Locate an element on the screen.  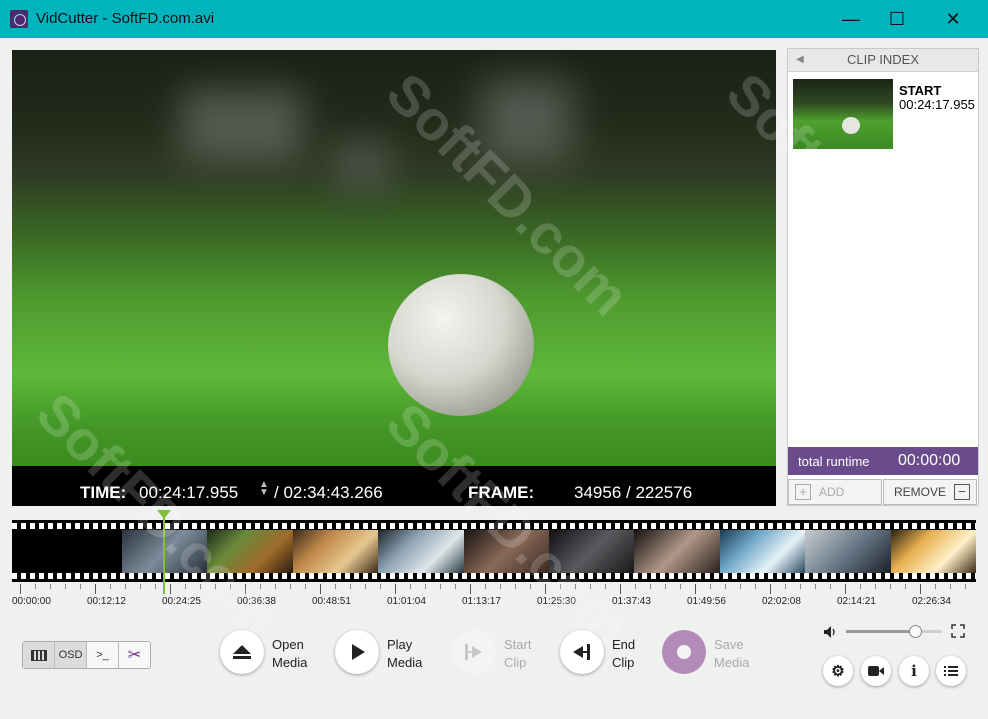
about-button: i is located at coordinates (914, 671).